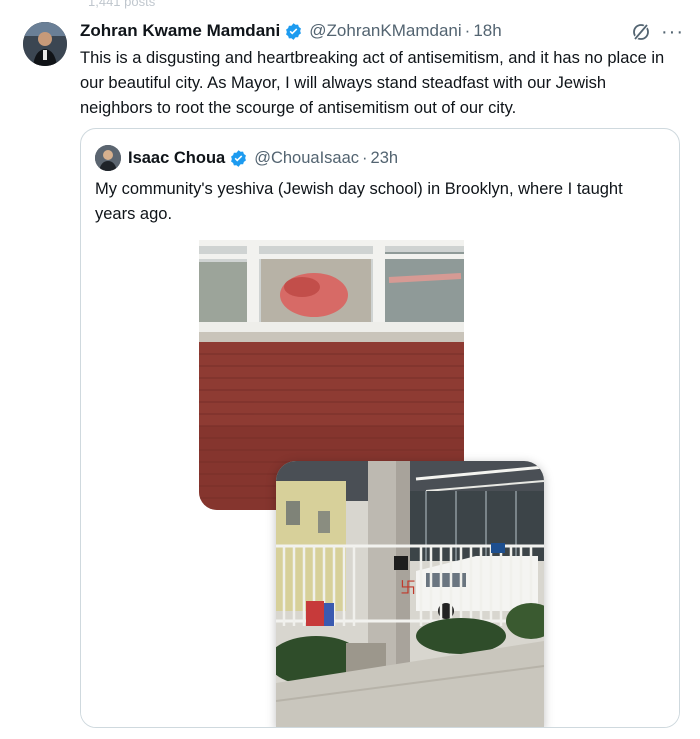 The width and height of the screenshot is (700, 739). Describe the element at coordinates (385, 158) in the screenshot. I see `quoted-timestamp: 23h` at that location.